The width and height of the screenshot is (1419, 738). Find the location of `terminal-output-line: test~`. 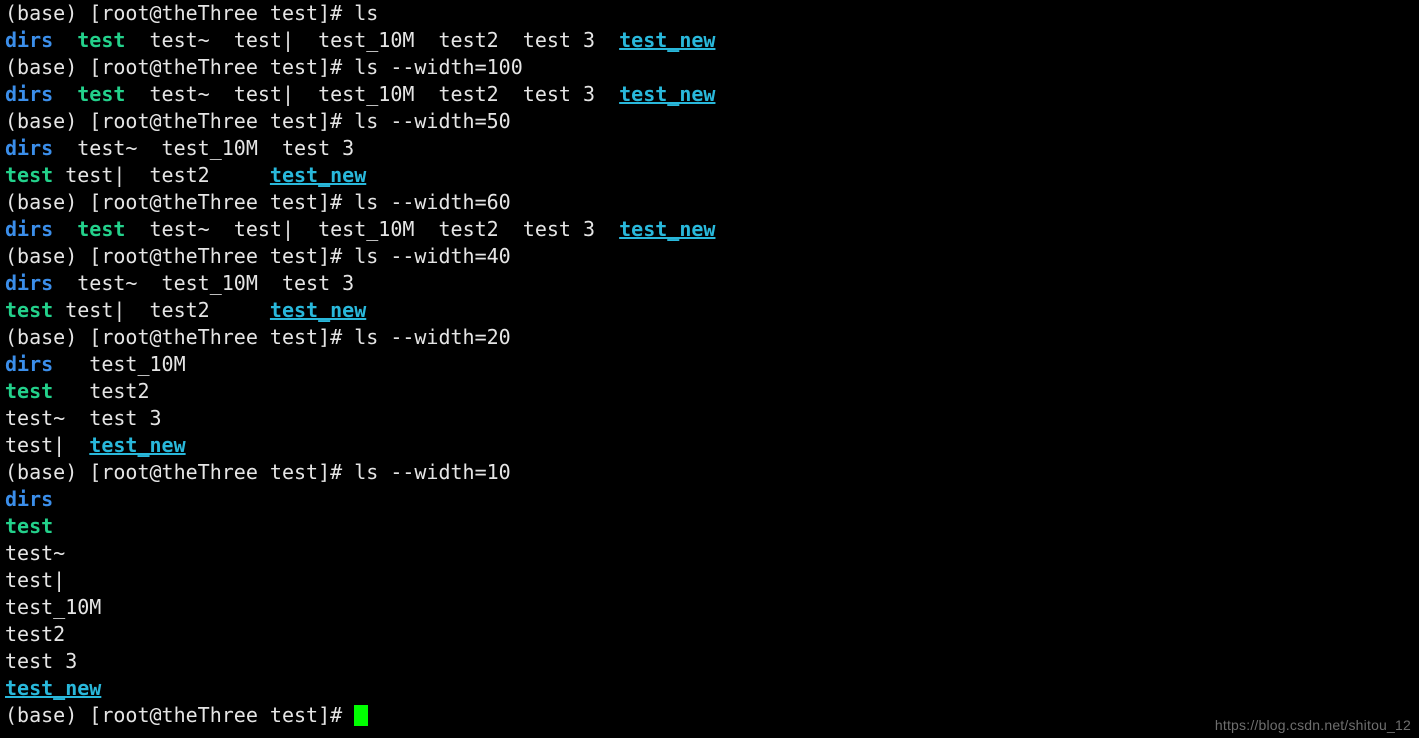

terminal-output-line: test~ is located at coordinates (709, 553).